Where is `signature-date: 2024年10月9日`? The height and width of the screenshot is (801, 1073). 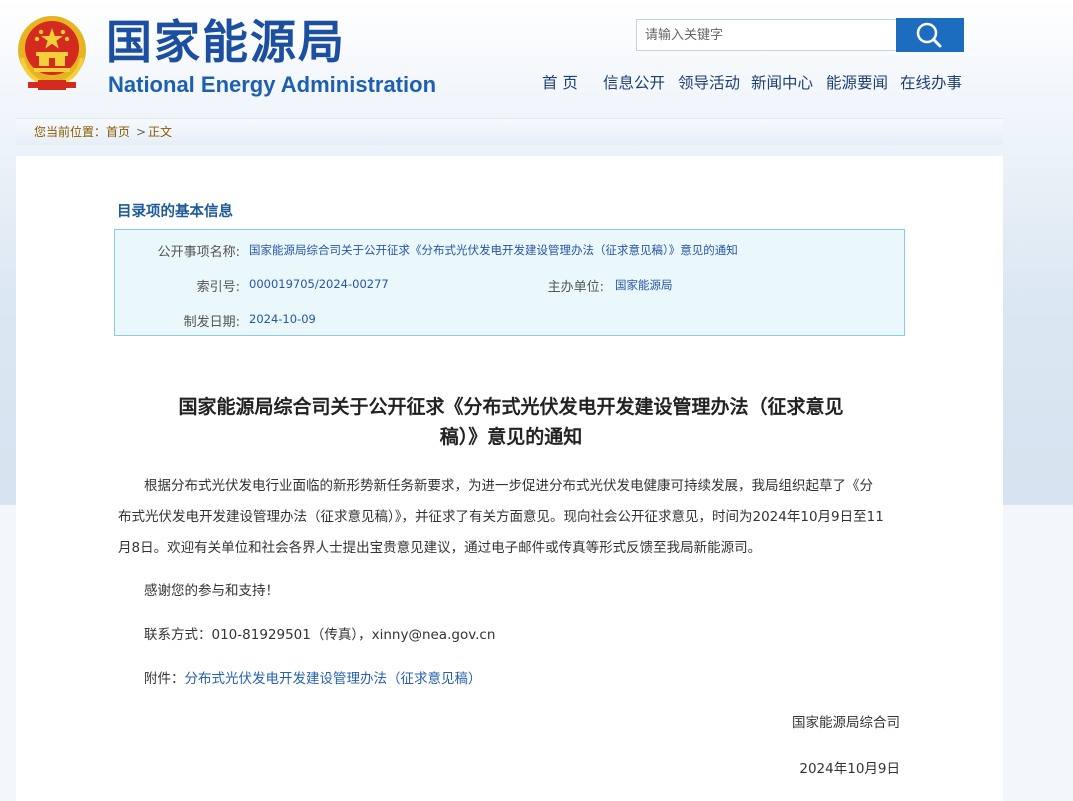 signature-date: 2024年10月9日 is located at coordinates (849, 769).